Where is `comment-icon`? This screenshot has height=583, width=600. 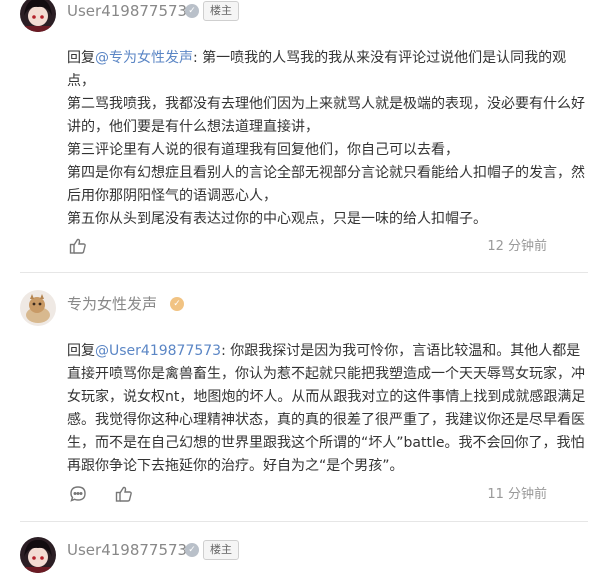
comment-icon is located at coordinates (78, 494).